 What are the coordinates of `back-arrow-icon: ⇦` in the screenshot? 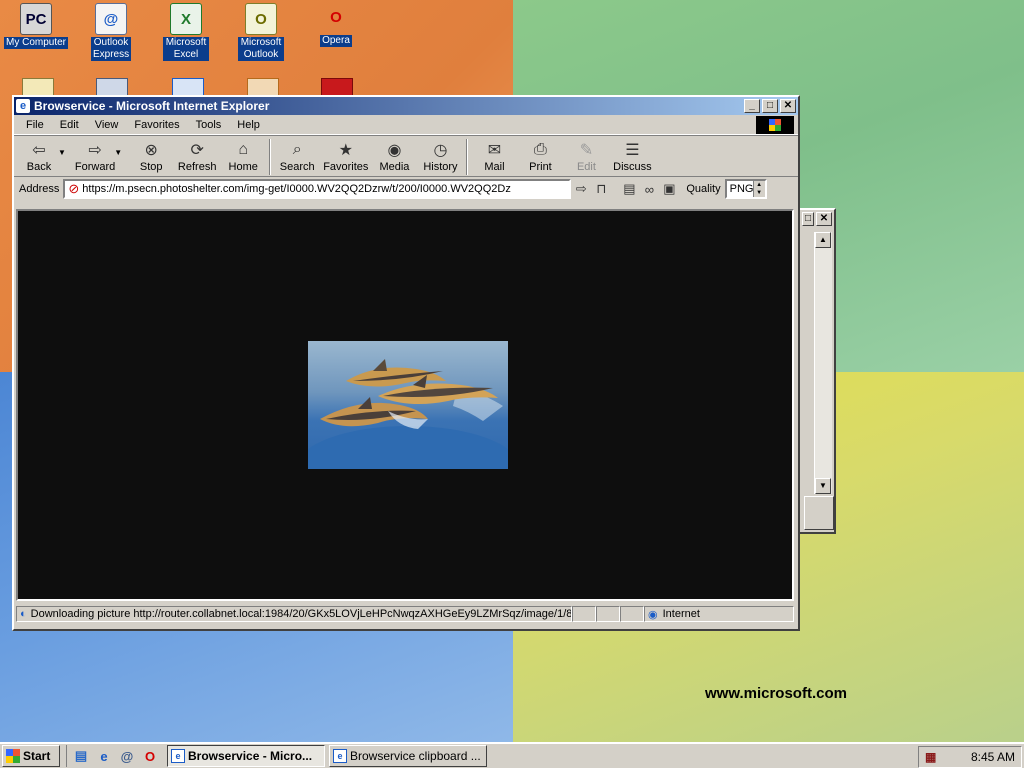 It's located at (39, 150).